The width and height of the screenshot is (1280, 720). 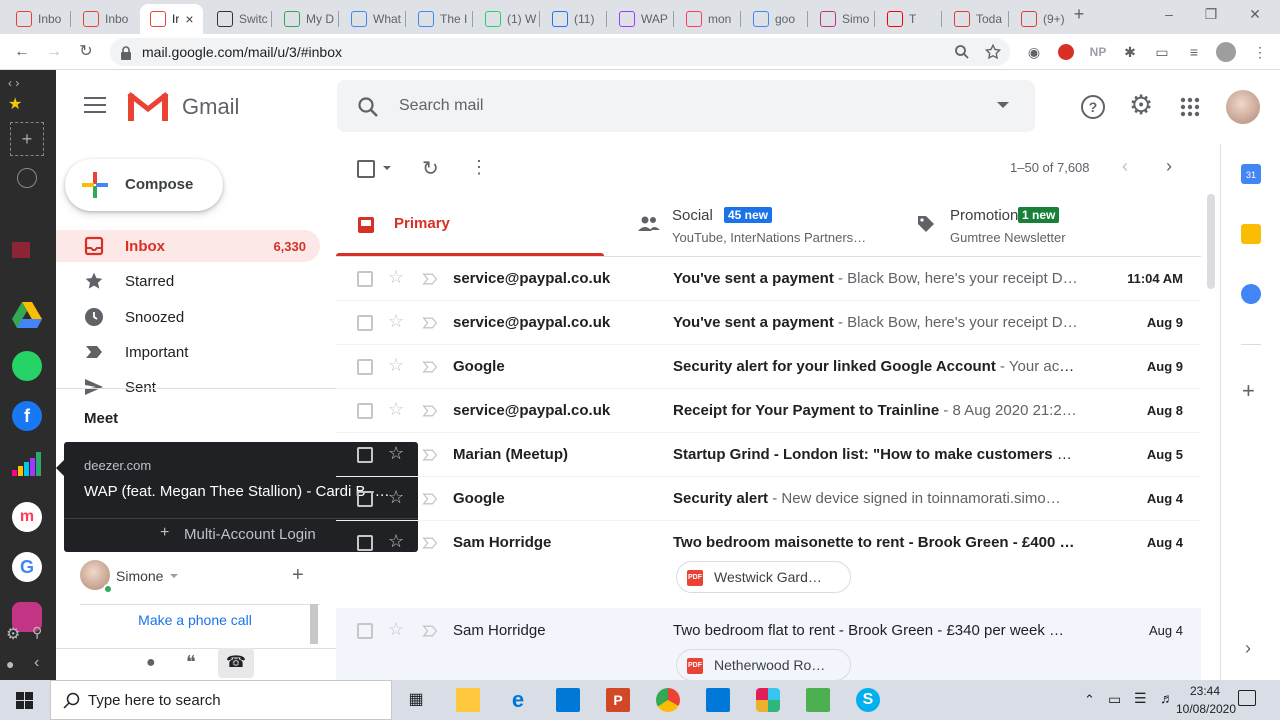 What do you see at coordinates (148, 106) in the screenshot?
I see `gmail-logo-icon` at bounding box center [148, 106].